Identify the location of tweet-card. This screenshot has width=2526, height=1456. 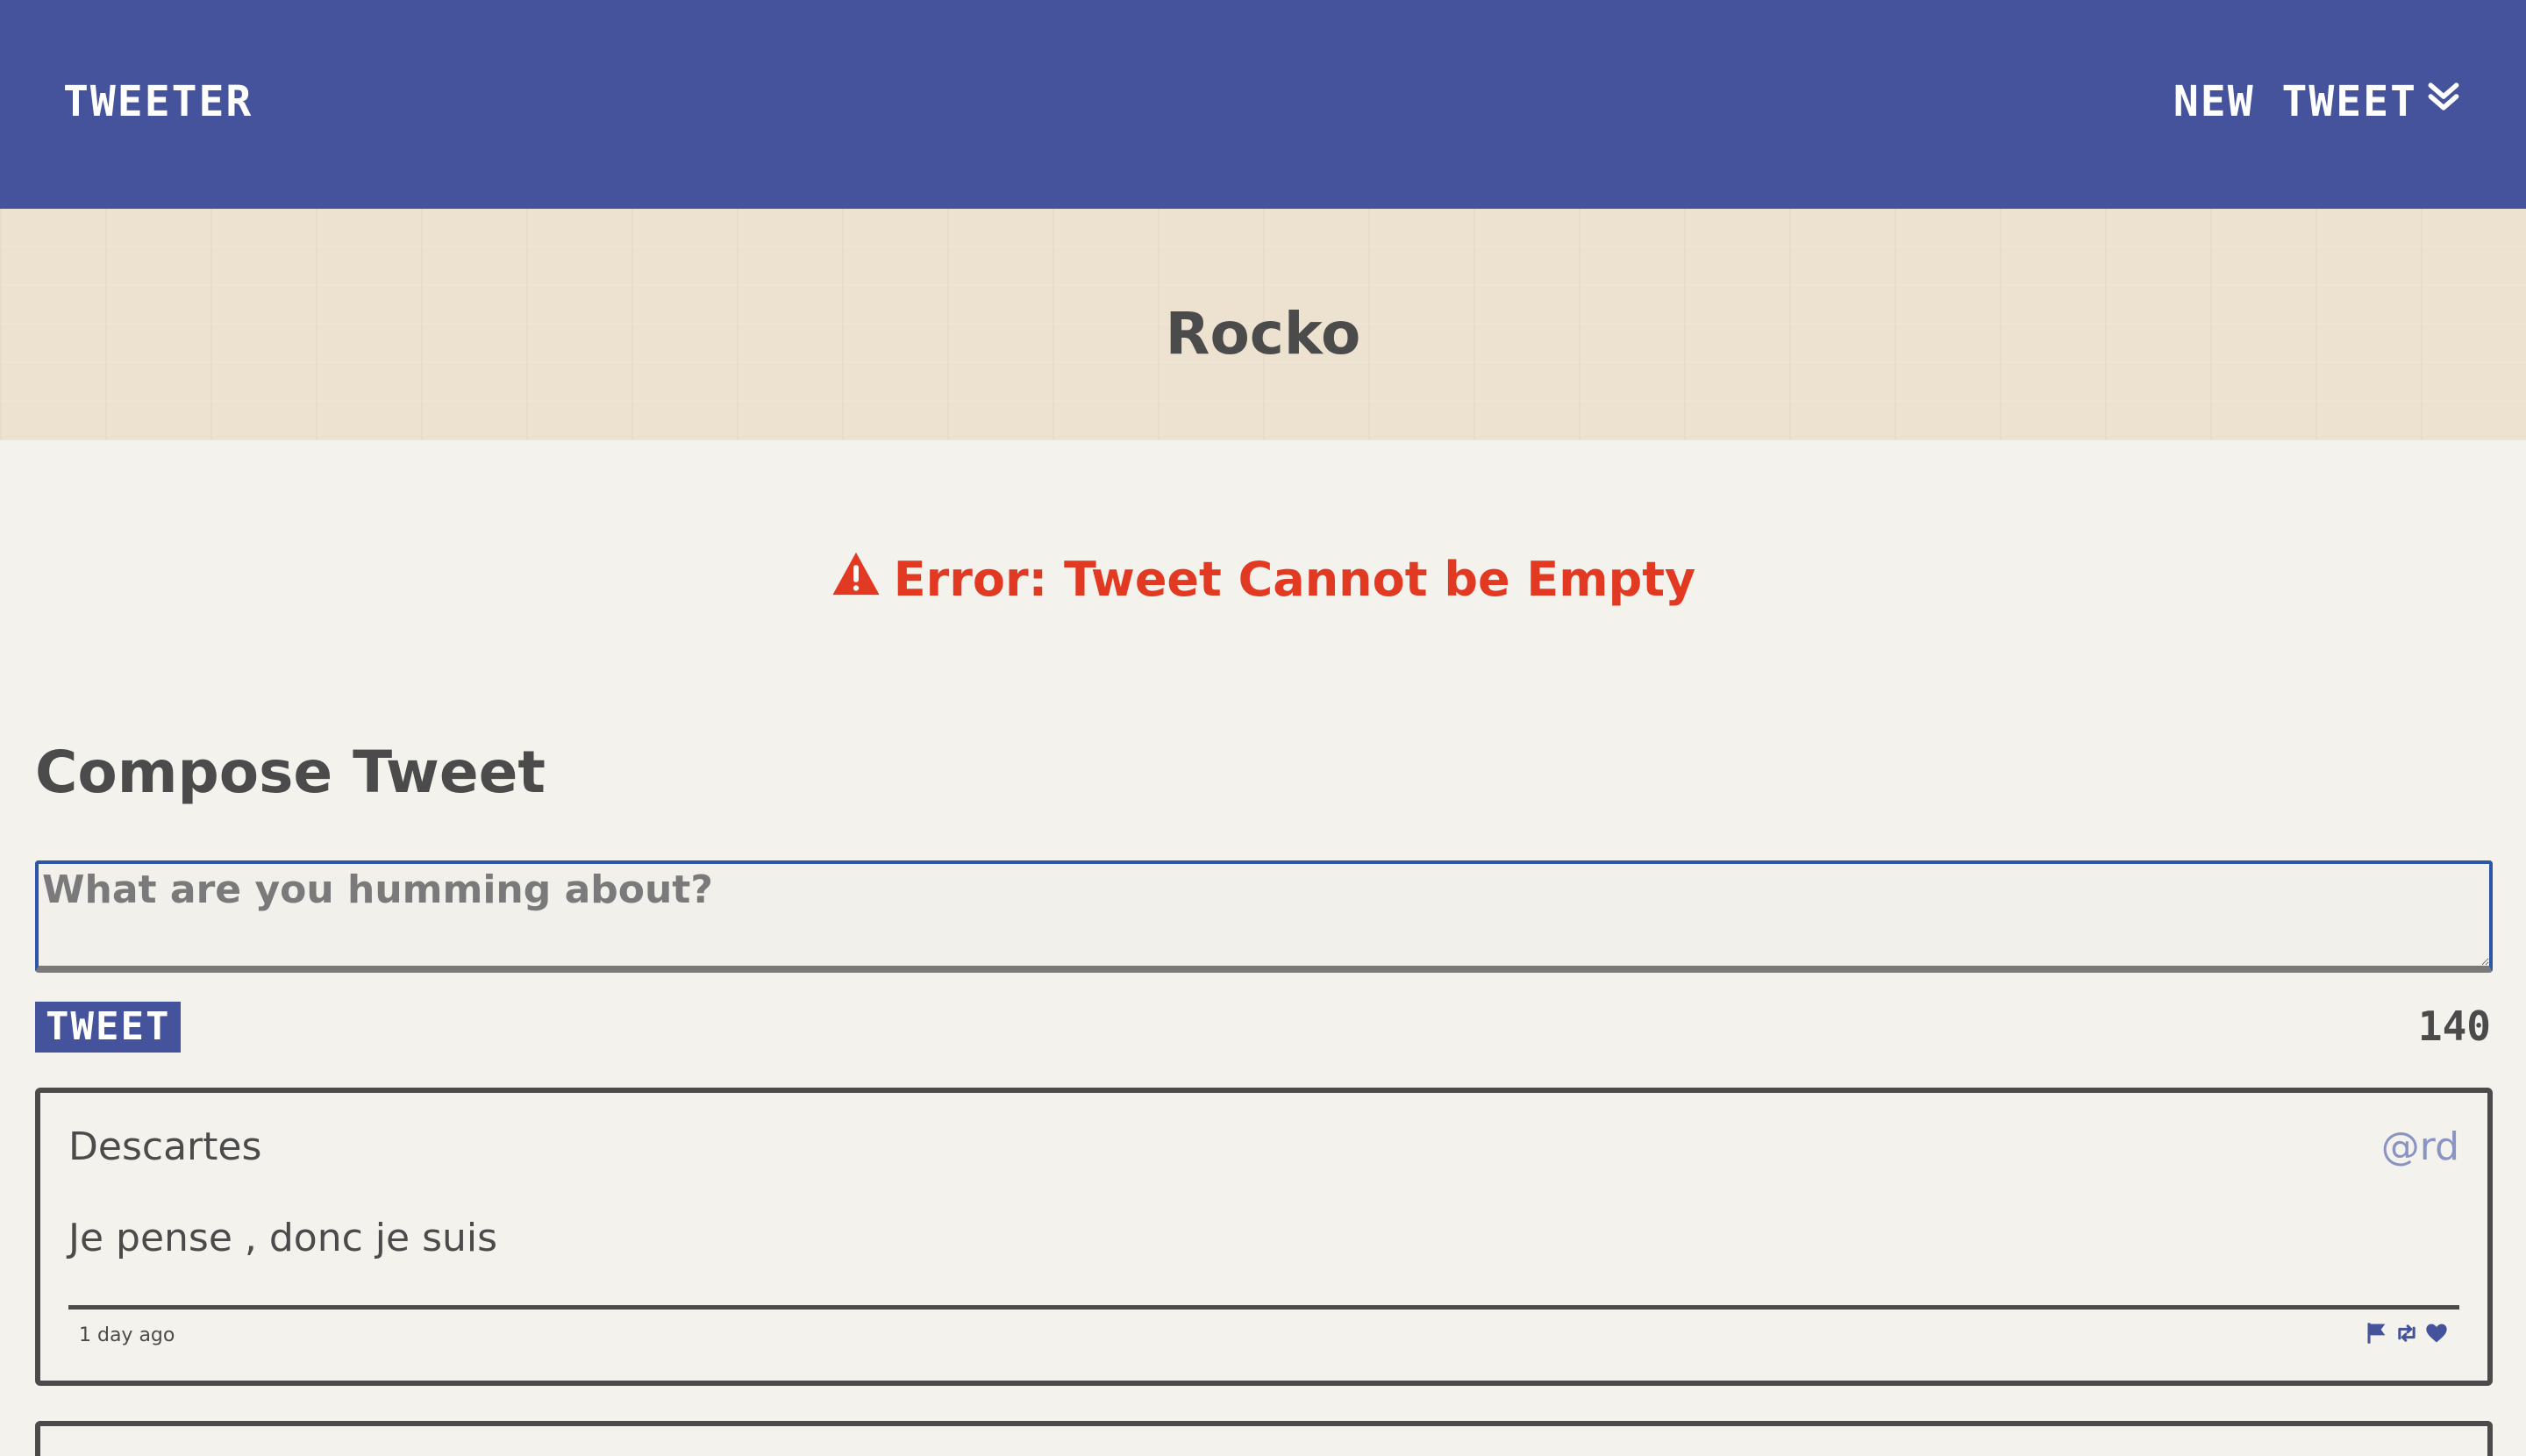
(1264, 1438).